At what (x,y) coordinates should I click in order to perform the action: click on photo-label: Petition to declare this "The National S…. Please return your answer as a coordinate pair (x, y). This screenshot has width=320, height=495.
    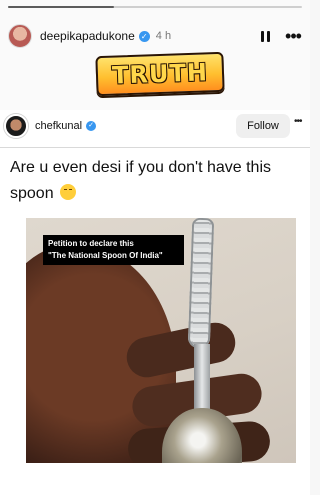
    Looking at the image, I should click on (113, 250).